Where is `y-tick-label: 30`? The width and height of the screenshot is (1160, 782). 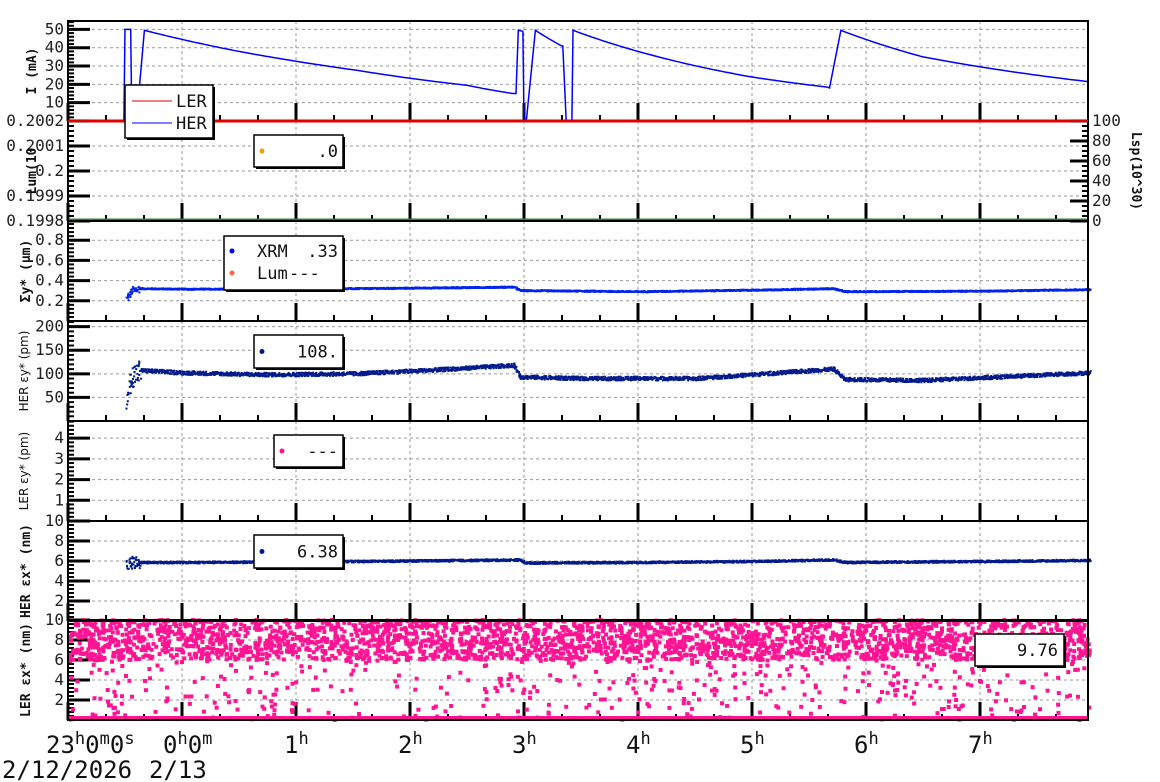
y-tick-label: 30 is located at coordinates (54, 65).